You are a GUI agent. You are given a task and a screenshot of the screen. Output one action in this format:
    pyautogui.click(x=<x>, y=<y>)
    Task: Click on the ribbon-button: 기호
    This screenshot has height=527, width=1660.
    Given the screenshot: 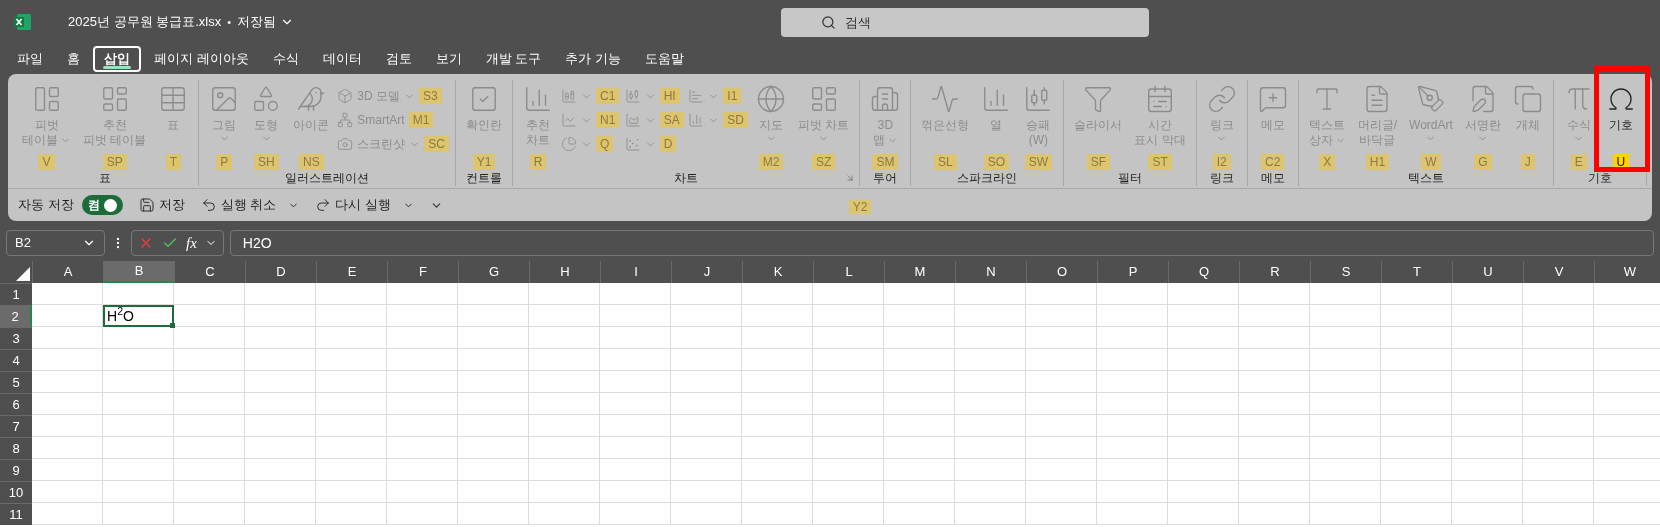 What is the action you would take?
    pyautogui.click(x=1620, y=106)
    